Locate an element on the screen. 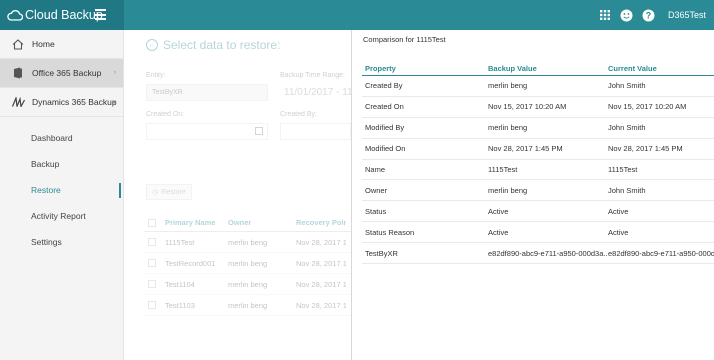 The height and width of the screenshot is (360, 714). comparison-row: Created By merlin beng John Smith is located at coordinates (538, 86).